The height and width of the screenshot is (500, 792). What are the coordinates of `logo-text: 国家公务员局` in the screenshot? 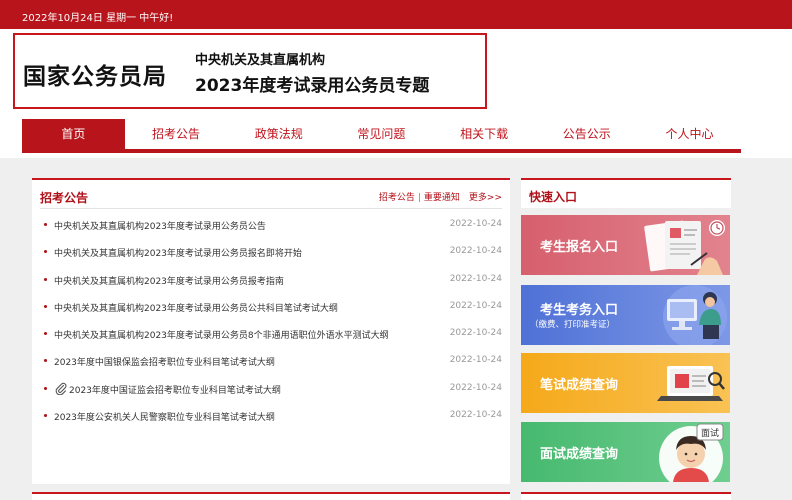 It's located at (95, 76).